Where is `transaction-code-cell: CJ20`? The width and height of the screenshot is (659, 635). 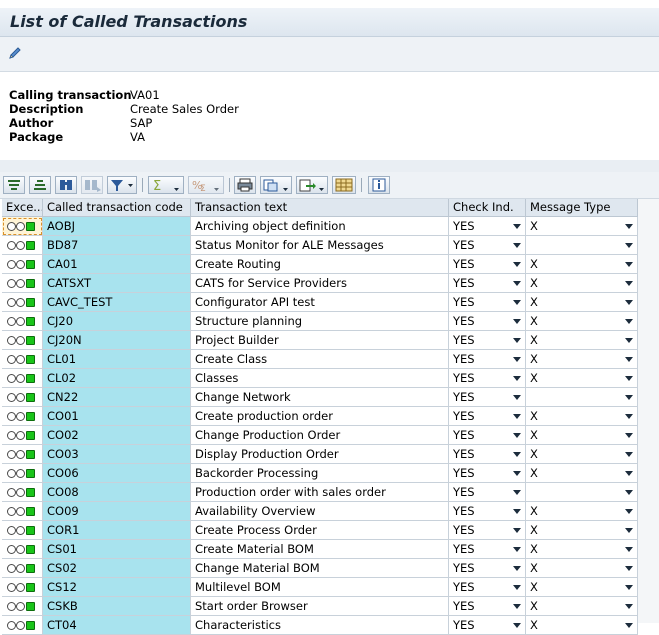 transaction-code-cell: CJ20 is located at coordinates (117, 321).